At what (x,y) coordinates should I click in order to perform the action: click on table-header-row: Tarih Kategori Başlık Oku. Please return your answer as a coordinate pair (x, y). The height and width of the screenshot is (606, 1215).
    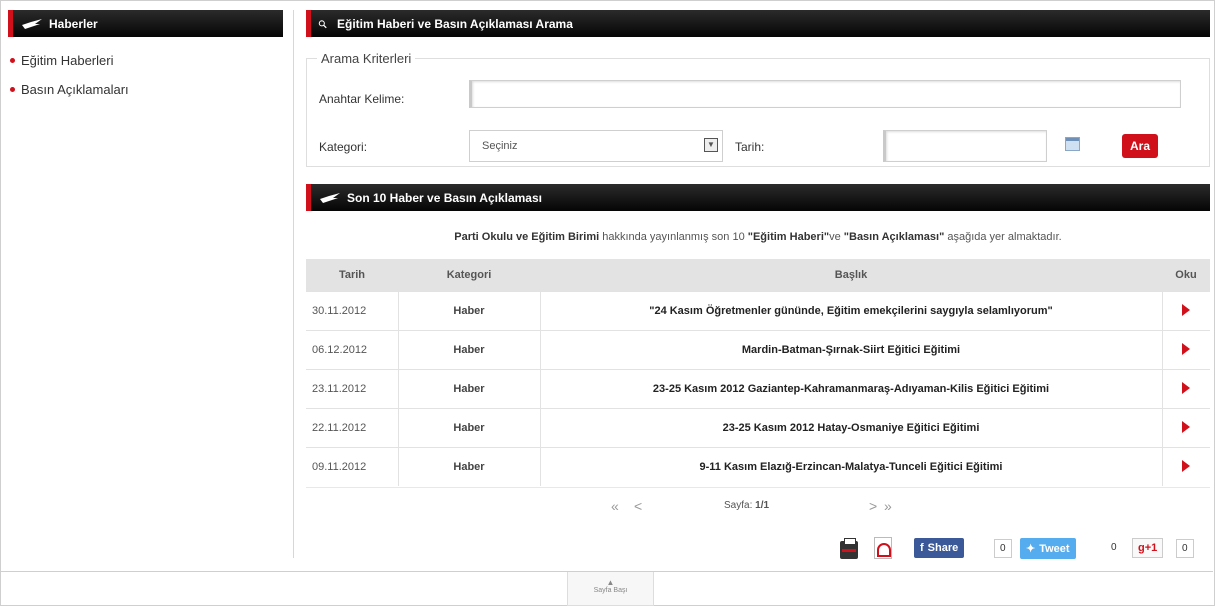
    Looking at the image, I should click on (758, 275).